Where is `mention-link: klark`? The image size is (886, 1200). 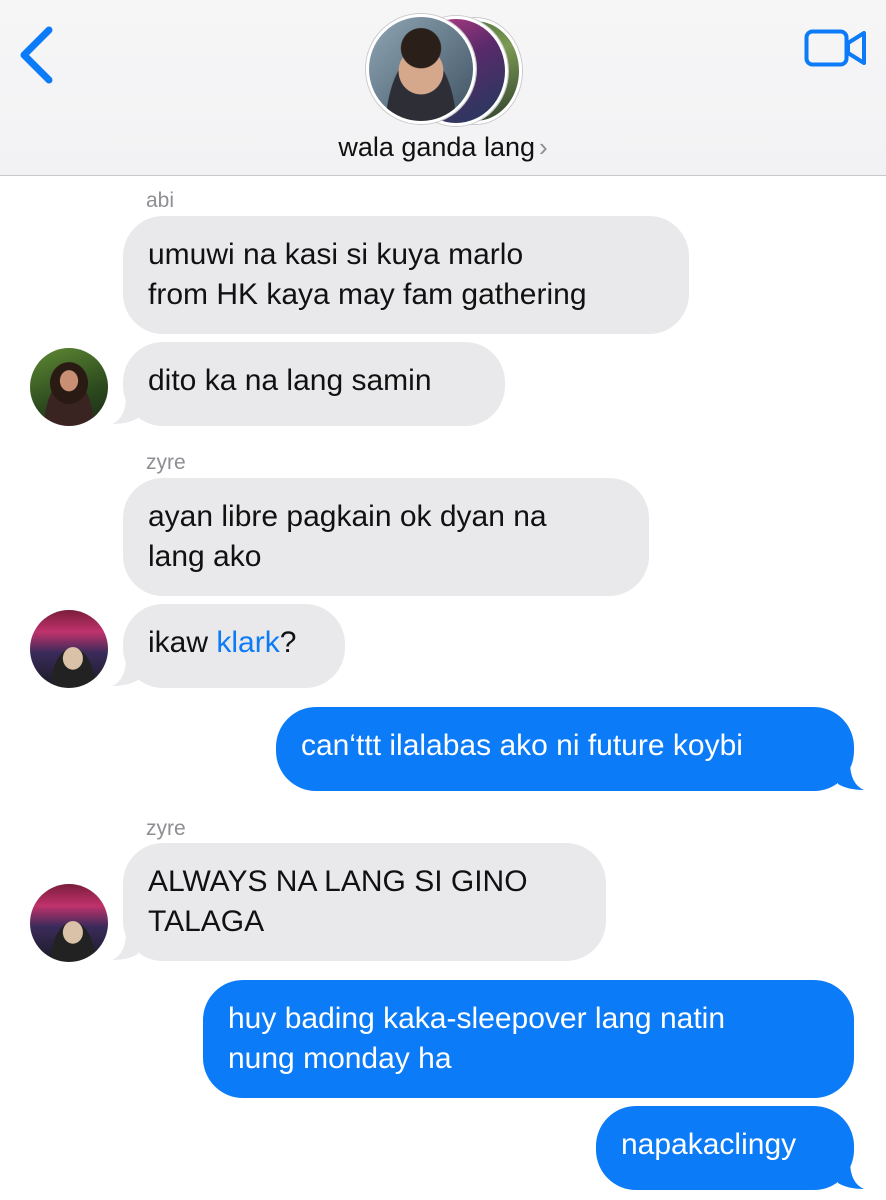 mention-link: klark is located at coordinates (247, 642).